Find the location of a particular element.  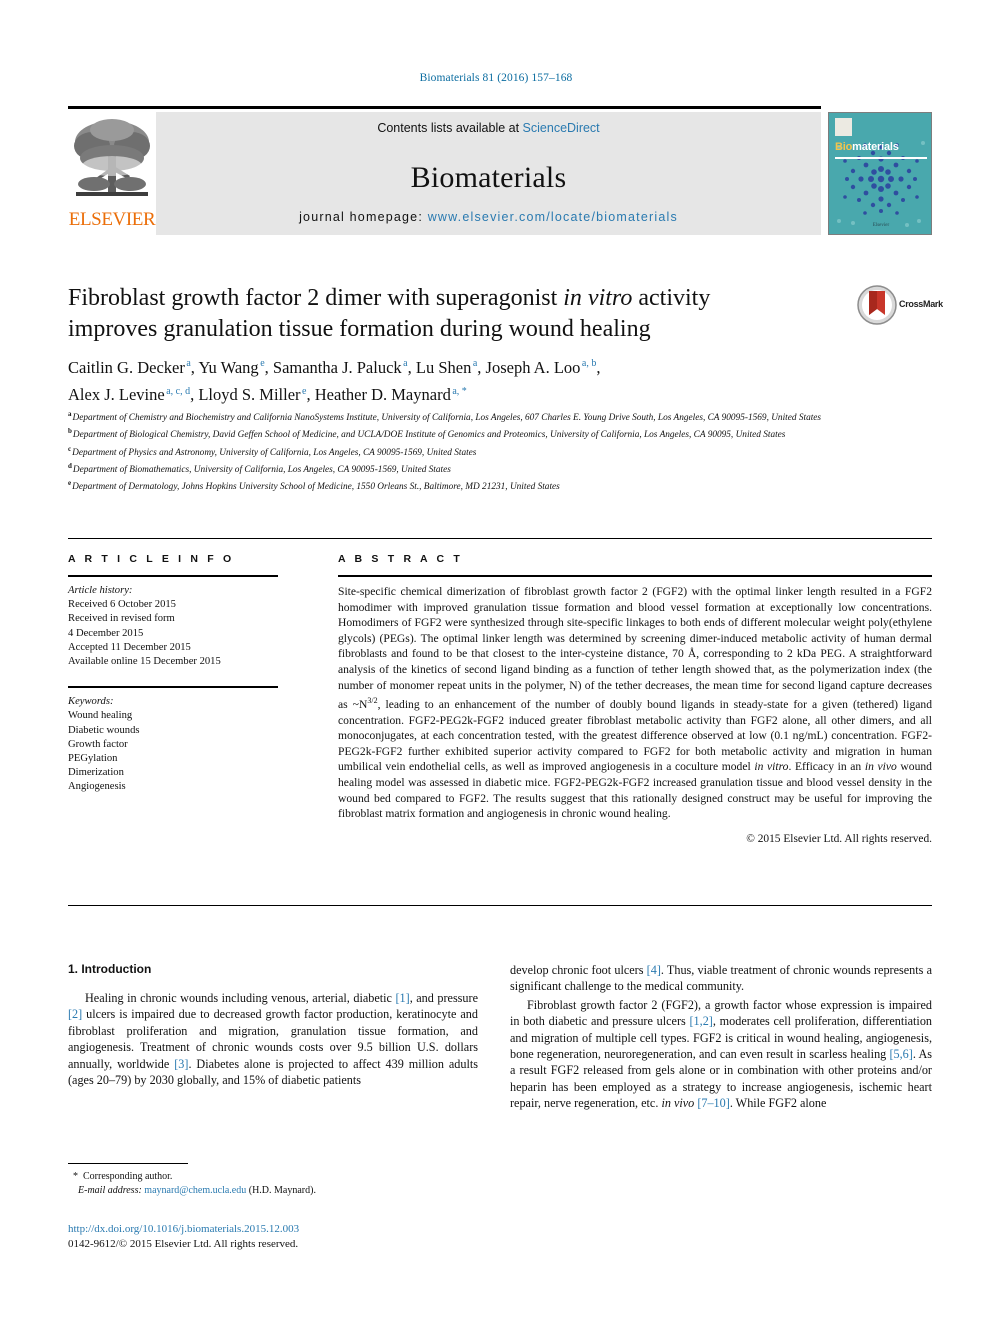

elsevier-logo: ELSEVIER is located at coordinates (112, 173).